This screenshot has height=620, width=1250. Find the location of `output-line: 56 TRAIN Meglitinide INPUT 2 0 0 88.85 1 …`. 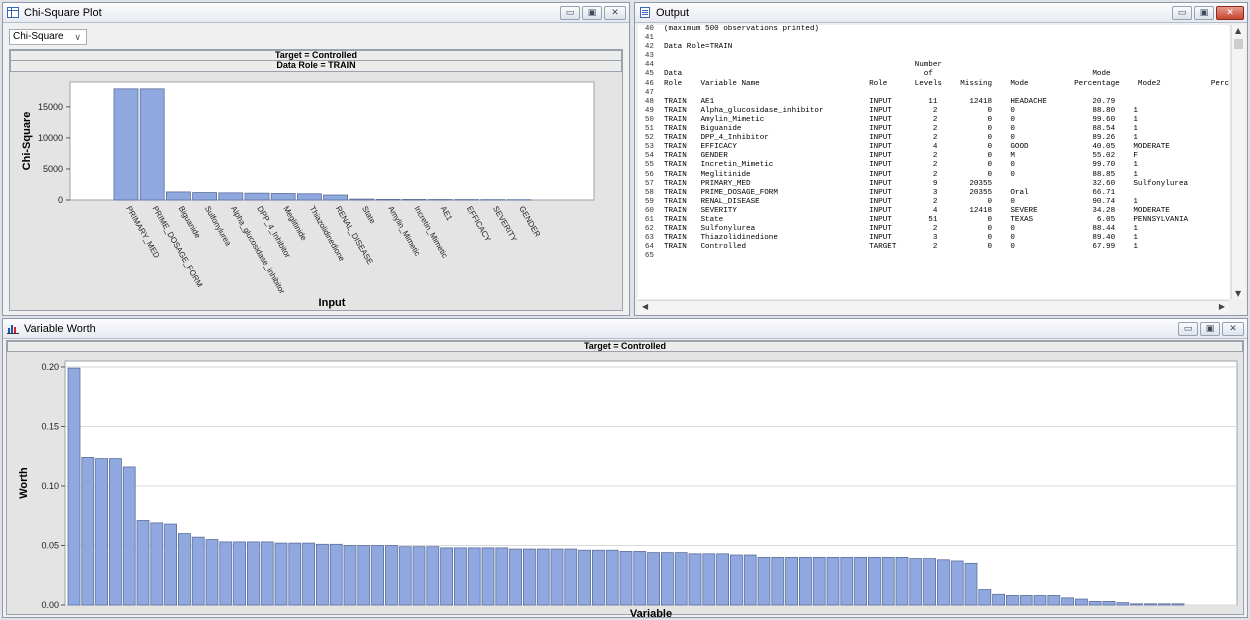

output-line: 56 TRAIN Meglitinide INPUT 2 0 0 88.85 1 … is located at coordinates (933, 175).